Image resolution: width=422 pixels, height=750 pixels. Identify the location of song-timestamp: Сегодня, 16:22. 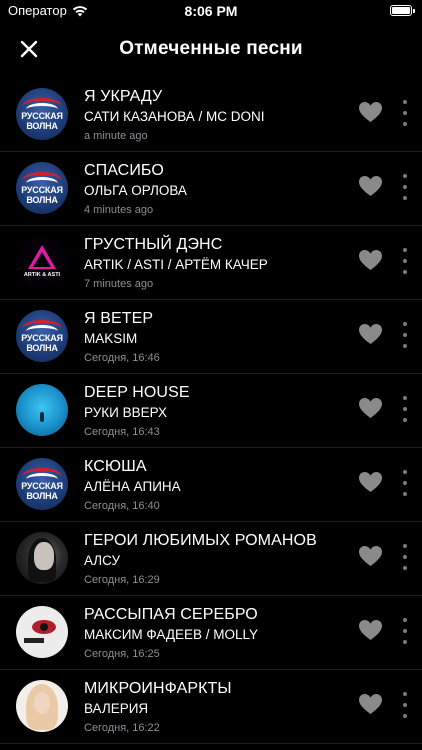
(122, 728).